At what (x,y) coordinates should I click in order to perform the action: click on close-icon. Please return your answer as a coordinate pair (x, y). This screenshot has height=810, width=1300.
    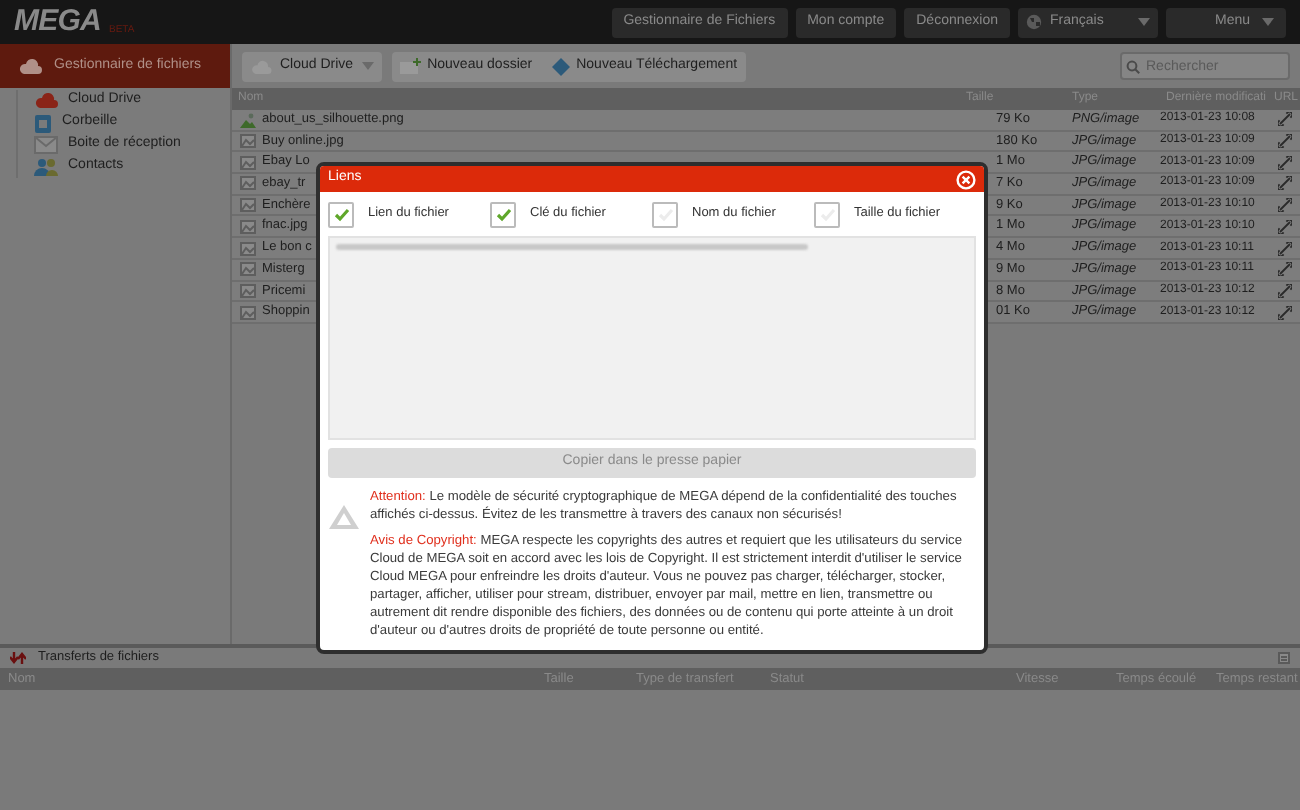
    Looking at the image, I should click on (966, 179).